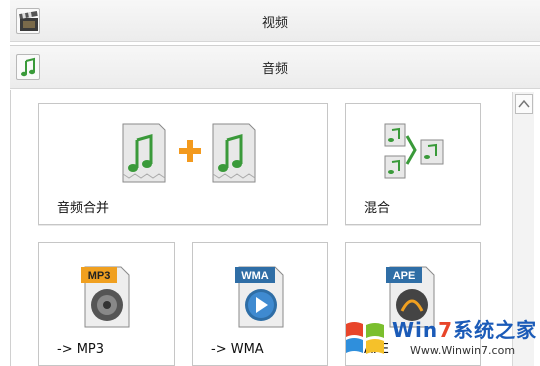 Image resolution: width=540 pixels, height=366 pixels. I want to click on ape-badge-text: APE, so click(404, 276).